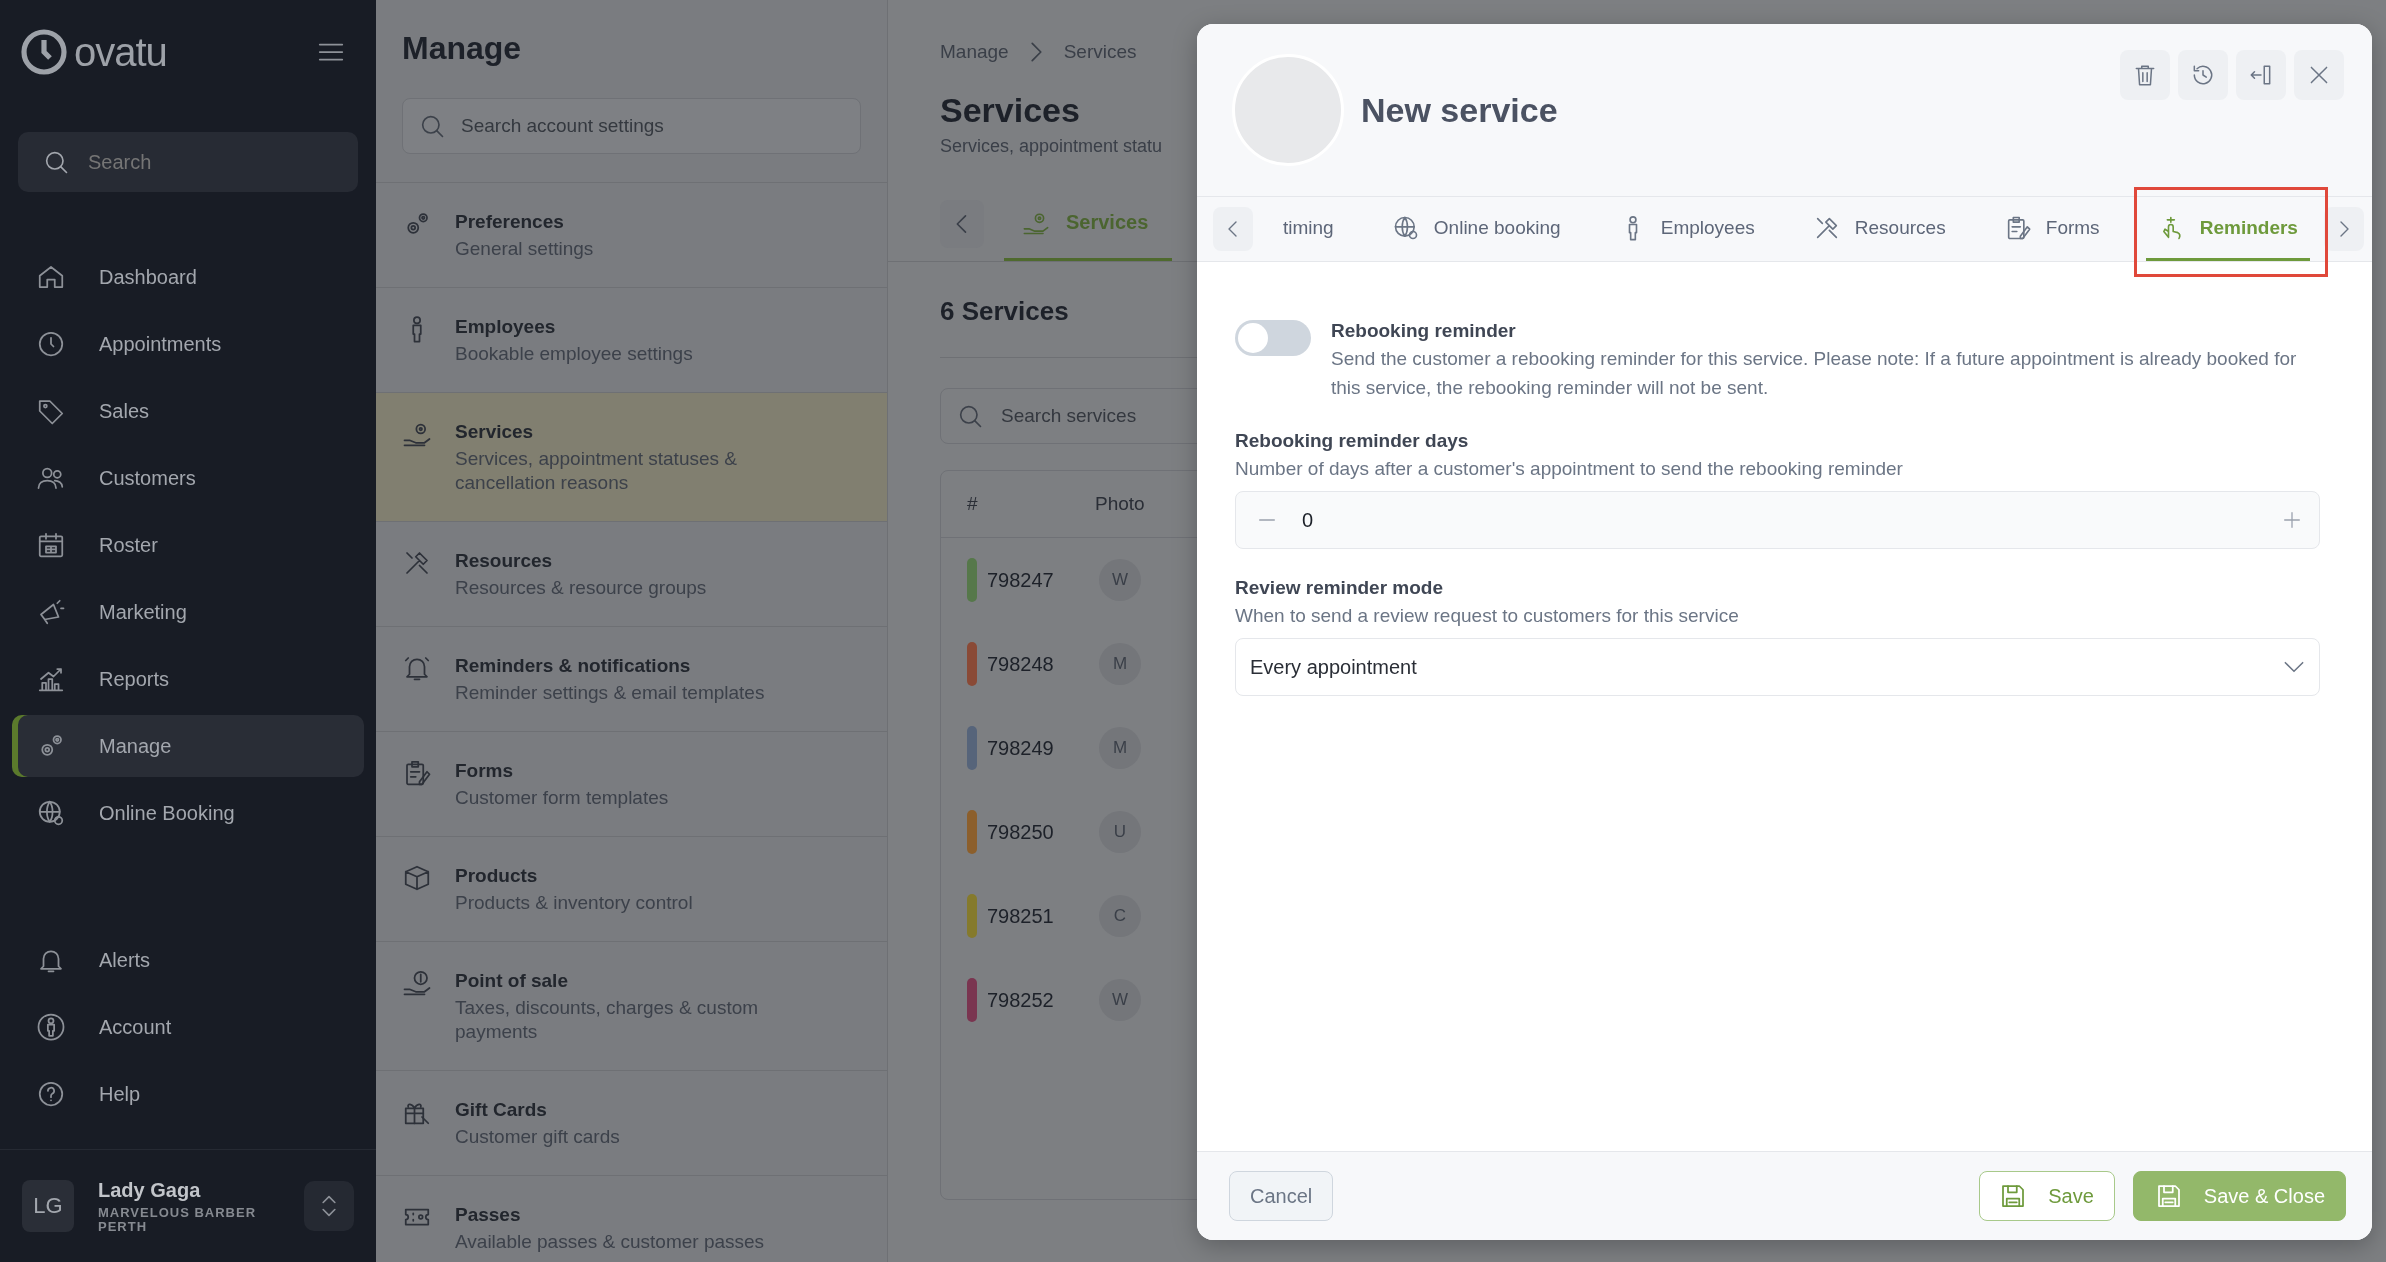 The width and height of the screenshot is (2386, 1262). I want to click on help-icon, so click(51, 1094).